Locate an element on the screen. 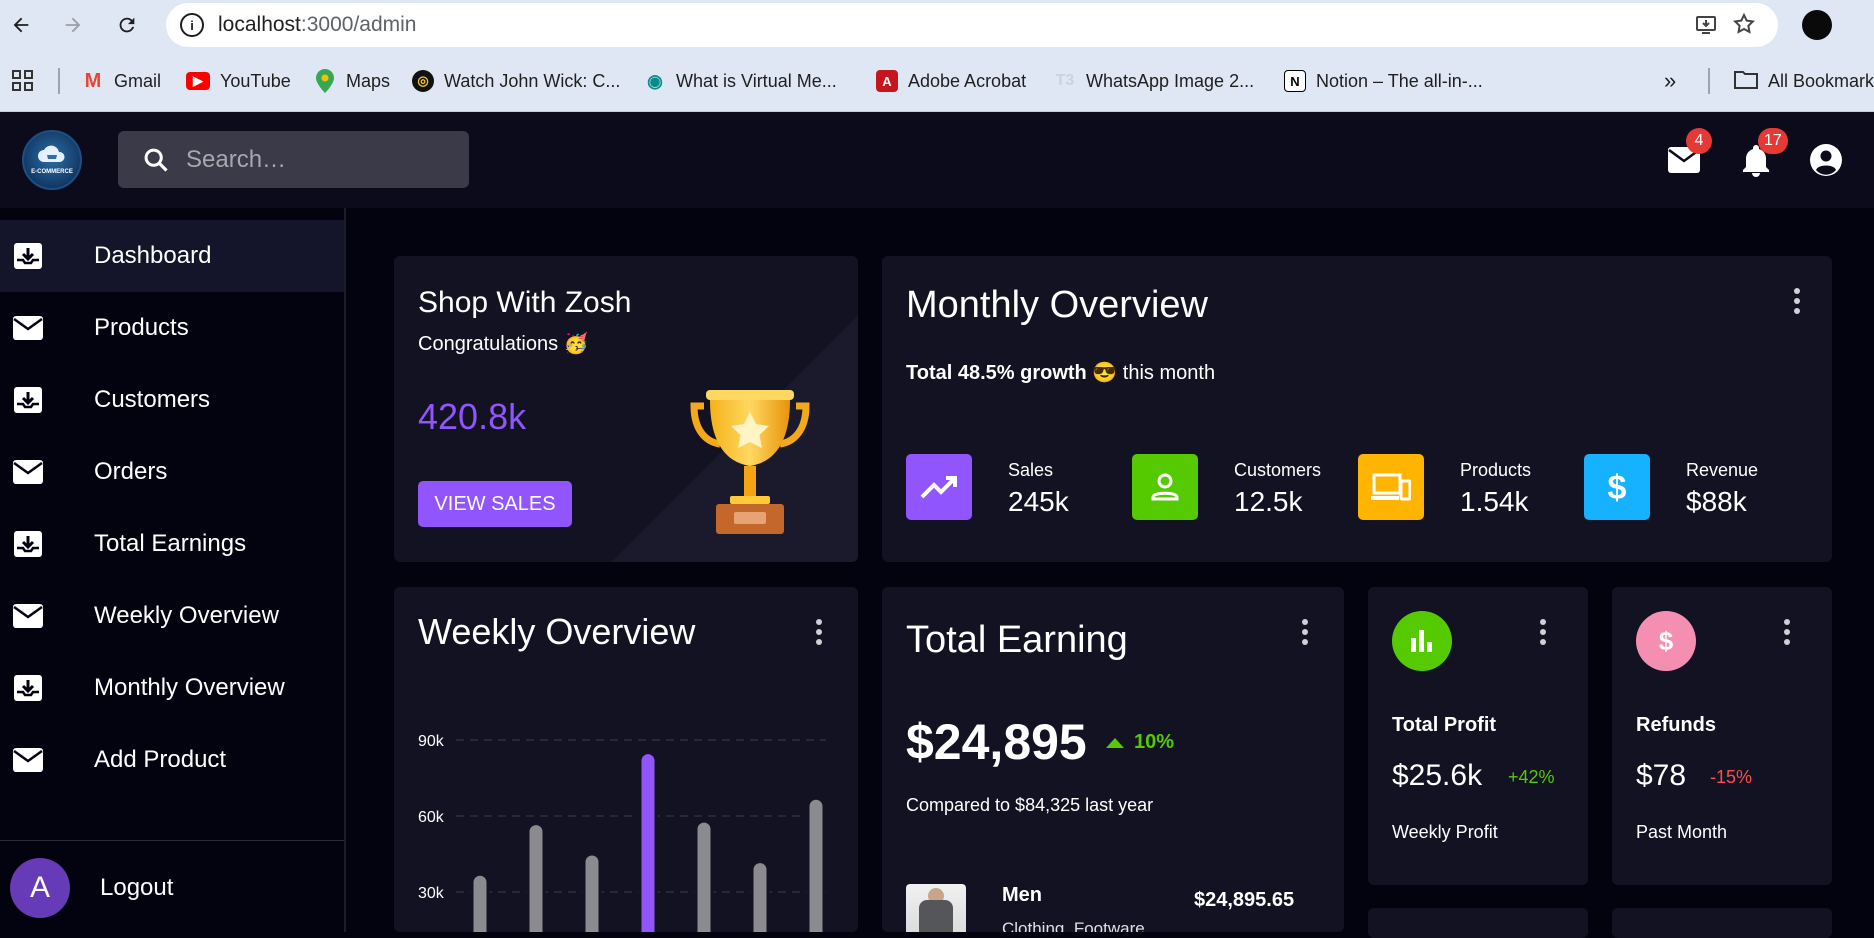  shop-sales-value: 420.8k is located at coordinates (472, 416).